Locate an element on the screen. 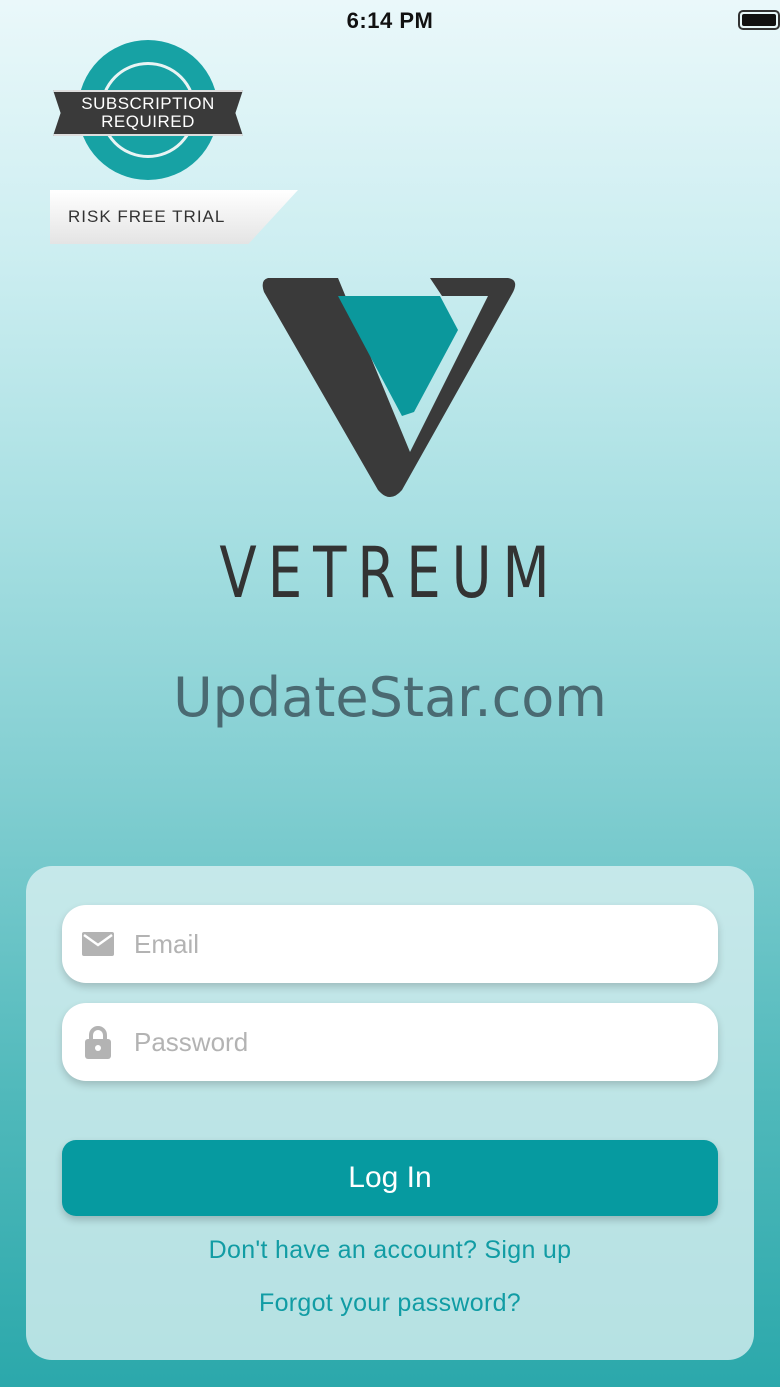  status-time: 6:14 PM is located at coordinates (390, 20).